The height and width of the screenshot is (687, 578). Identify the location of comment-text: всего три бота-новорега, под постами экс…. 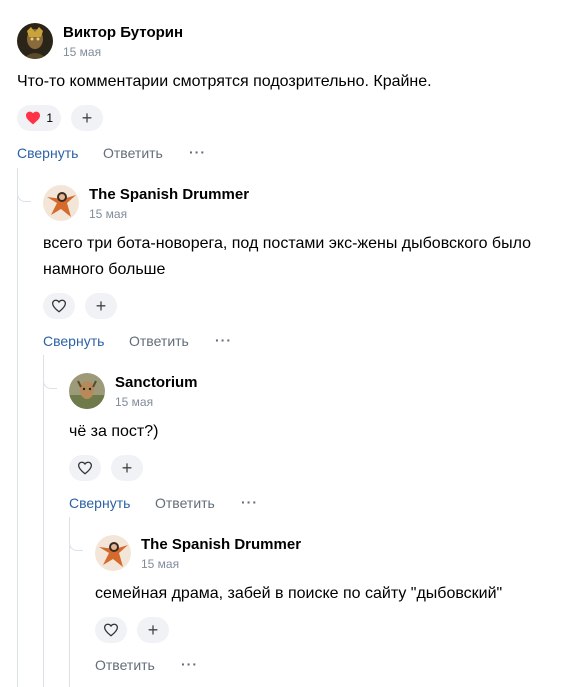
(287, 256).